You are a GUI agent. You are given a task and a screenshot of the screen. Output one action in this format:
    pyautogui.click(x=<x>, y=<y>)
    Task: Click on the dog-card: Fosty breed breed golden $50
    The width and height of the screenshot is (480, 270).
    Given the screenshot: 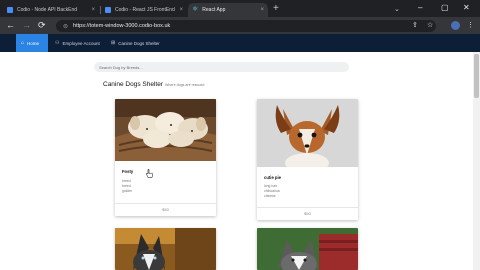 What is the action you would take?
    pyautogui.click(x=165, y=157)
    